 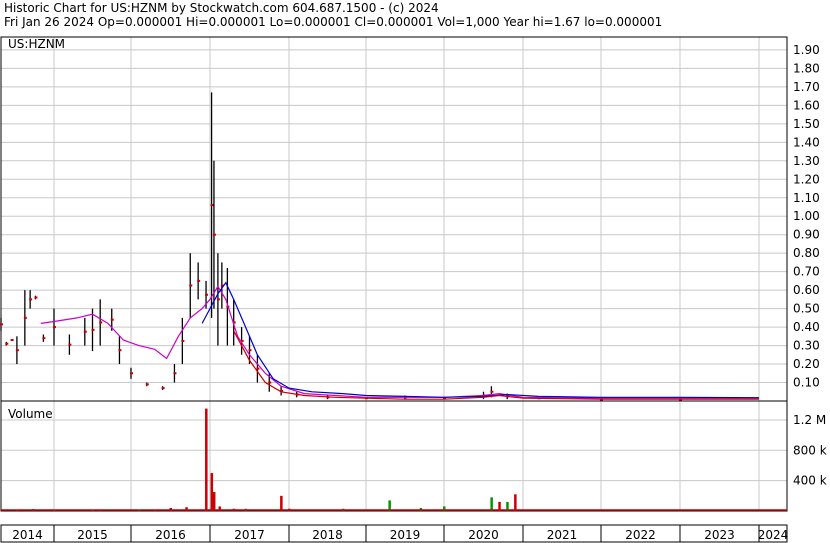 I want to click on price-tick-label: 0.60, so click(x=806, y=290).